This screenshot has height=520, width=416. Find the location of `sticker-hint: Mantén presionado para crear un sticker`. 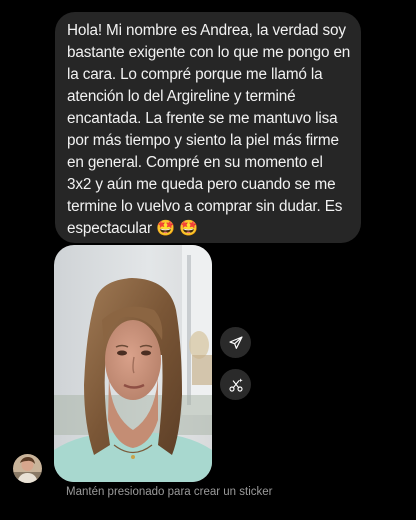

sticker-hint: Mantén presionado para crear un sticker is located at coordinates (169, 492).